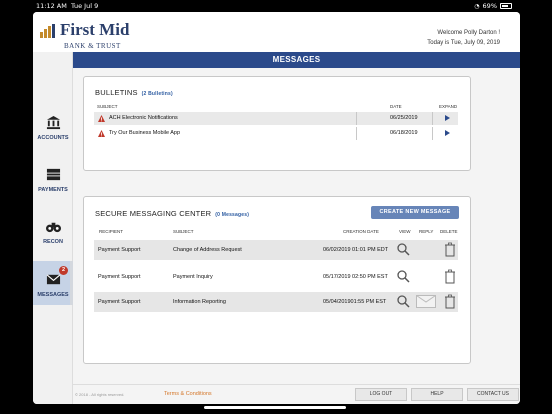  Describe the element at coordinates (449, 231) in the screenshot. I see `secure-col-delete: DELETE` at that location.